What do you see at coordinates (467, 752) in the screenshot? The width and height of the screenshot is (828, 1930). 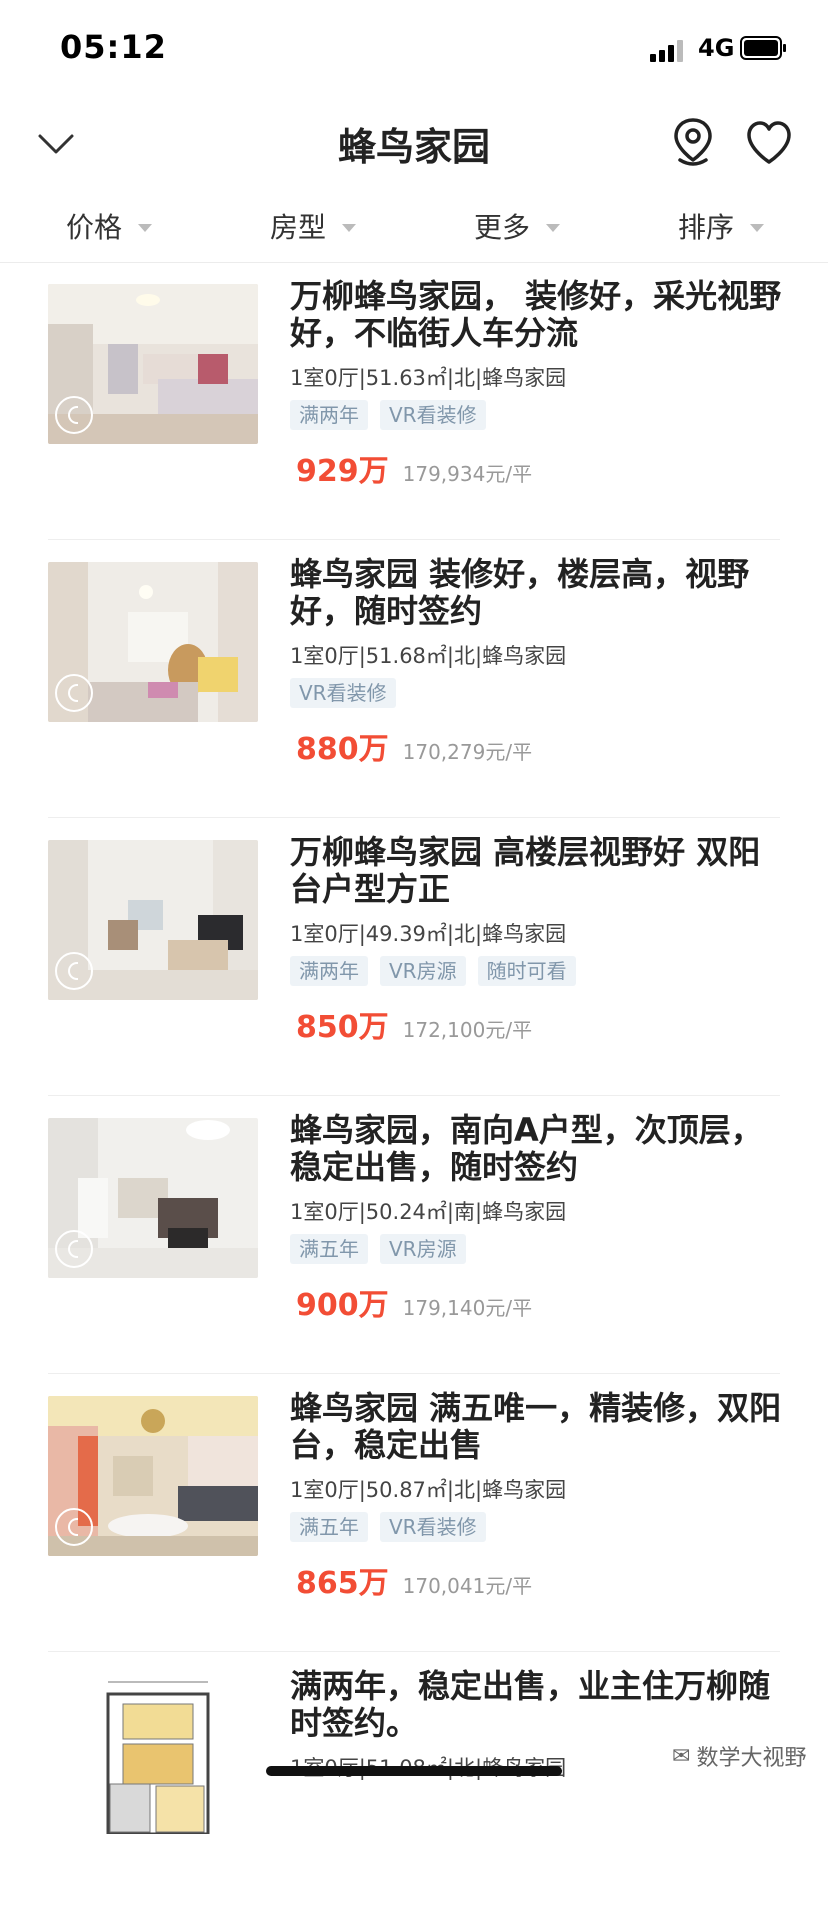 I see `listing-unit-price: 170,279元/平` at bounding box center [467, 752].